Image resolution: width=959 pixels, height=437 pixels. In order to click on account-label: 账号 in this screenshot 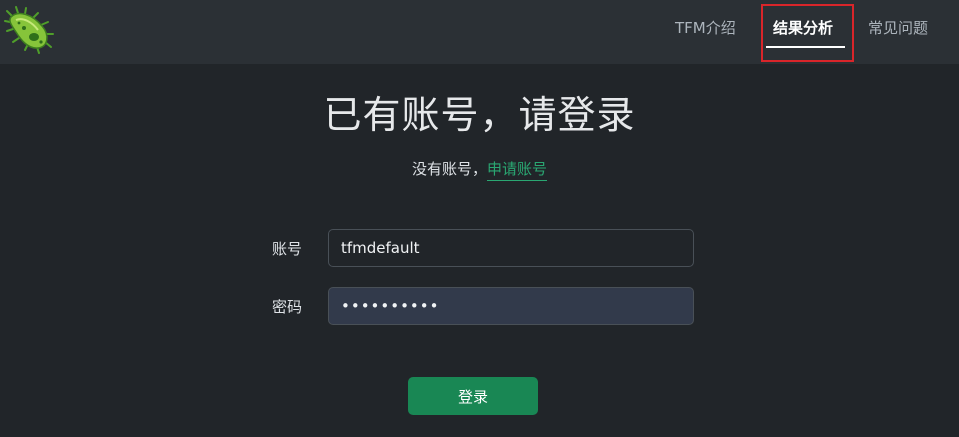, I will do `click(287, 249)`.